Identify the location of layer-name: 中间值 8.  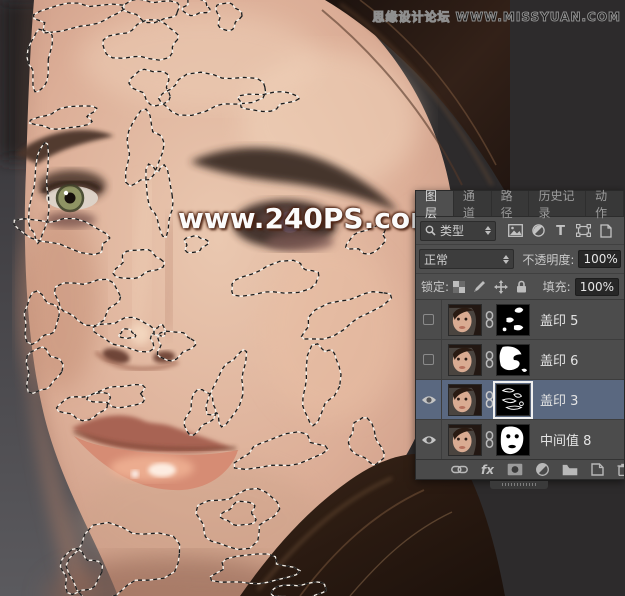
(565, 439).